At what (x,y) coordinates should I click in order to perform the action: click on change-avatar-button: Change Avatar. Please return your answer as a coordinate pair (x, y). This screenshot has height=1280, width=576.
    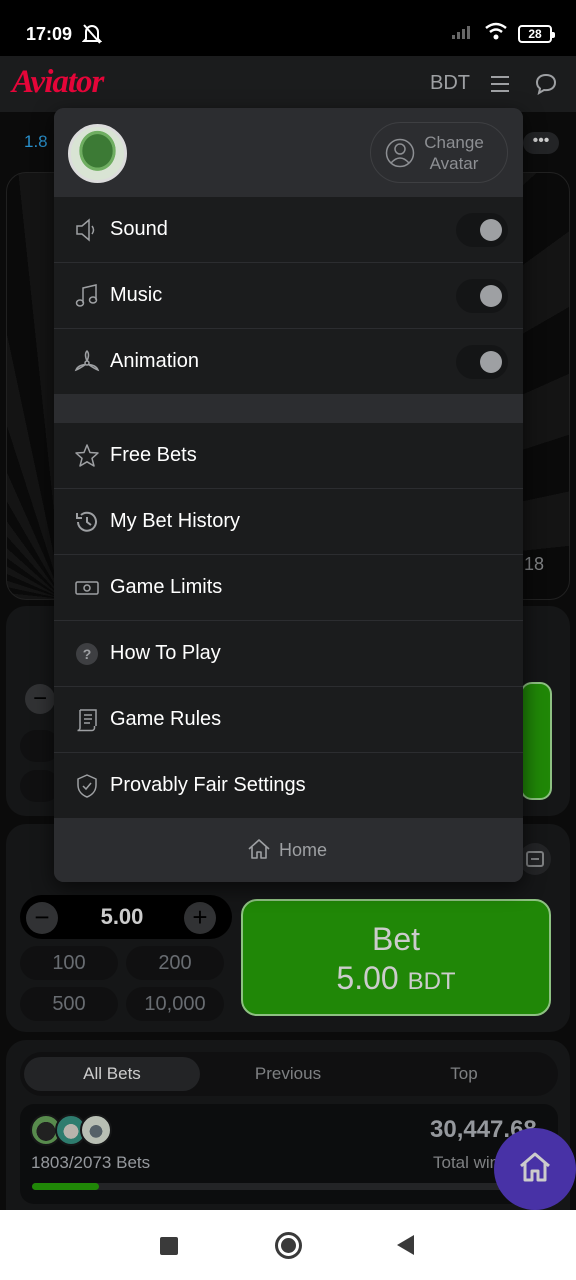
    Looking at the image, I should click on (439, 152).